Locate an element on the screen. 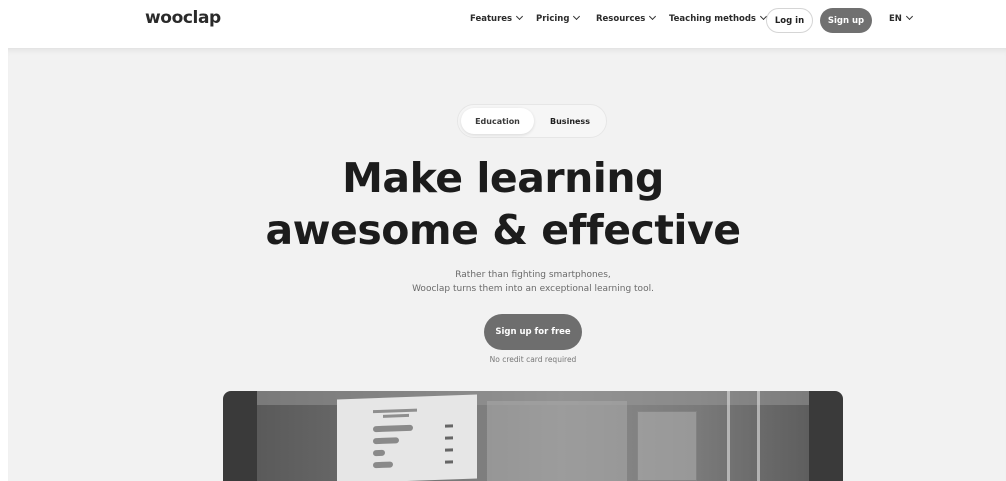  signup-button: Sign up is located at coordinates (846, 20).